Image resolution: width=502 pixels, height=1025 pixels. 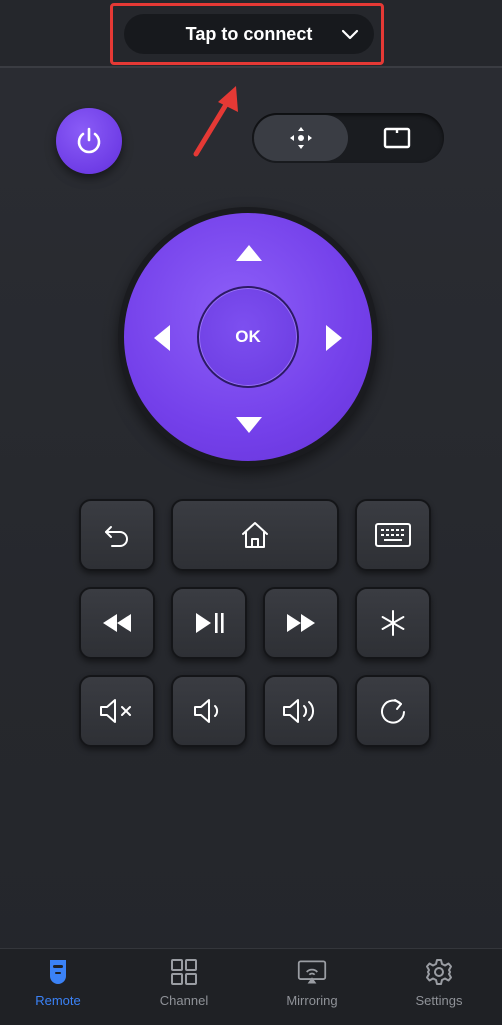 I want to click on ok-button: OK, so click(x=248, y=337).